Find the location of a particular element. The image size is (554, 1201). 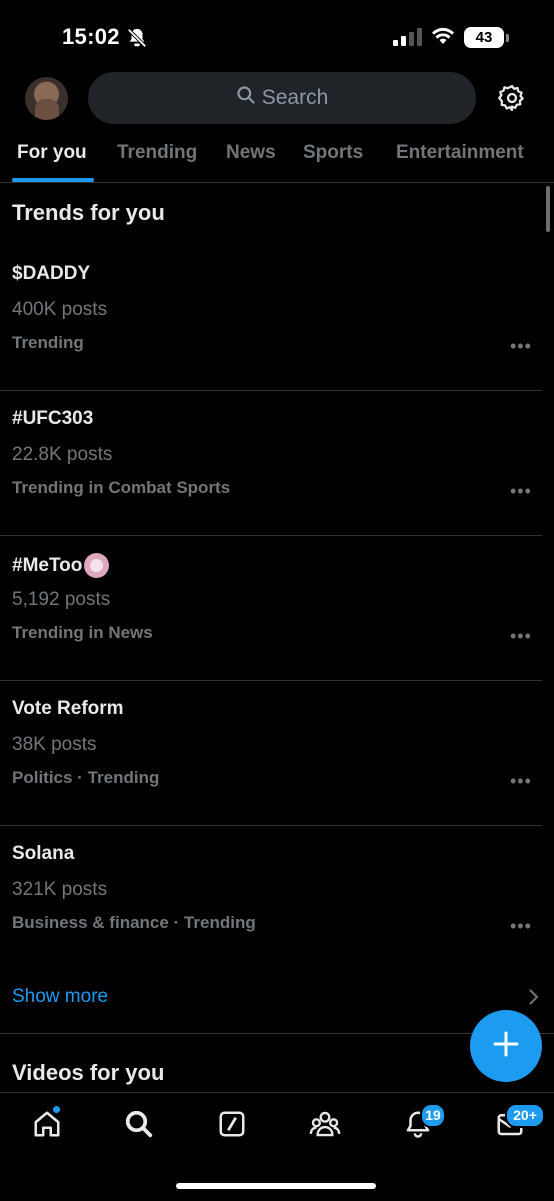

trend-name-row: #MeToo is located at coordinates (61, 565).